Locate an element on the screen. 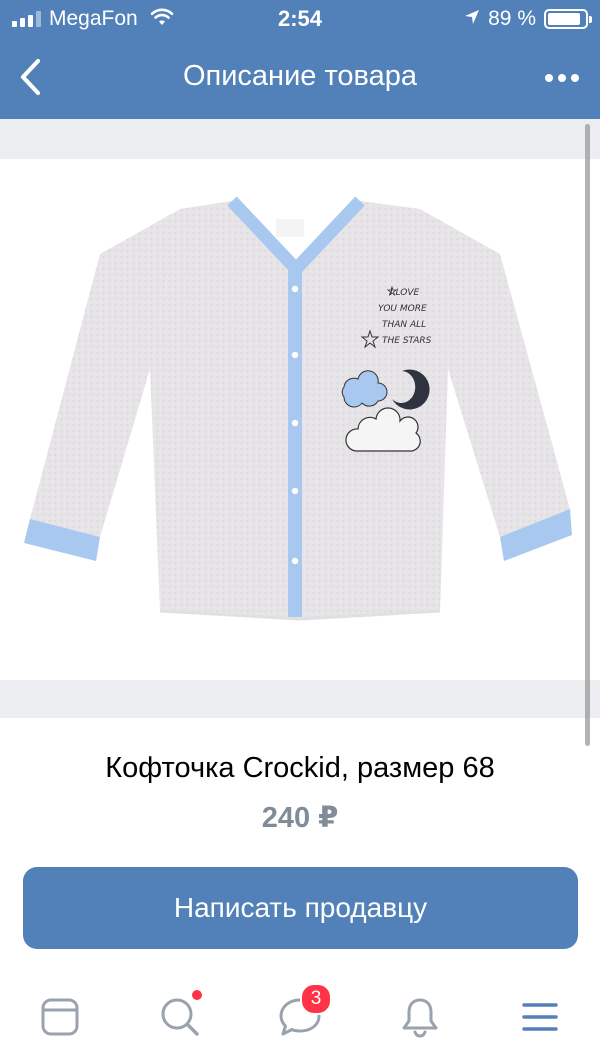 This screenshot has width=600, height=1063. scrollbar is located at coordinates (587, 435).